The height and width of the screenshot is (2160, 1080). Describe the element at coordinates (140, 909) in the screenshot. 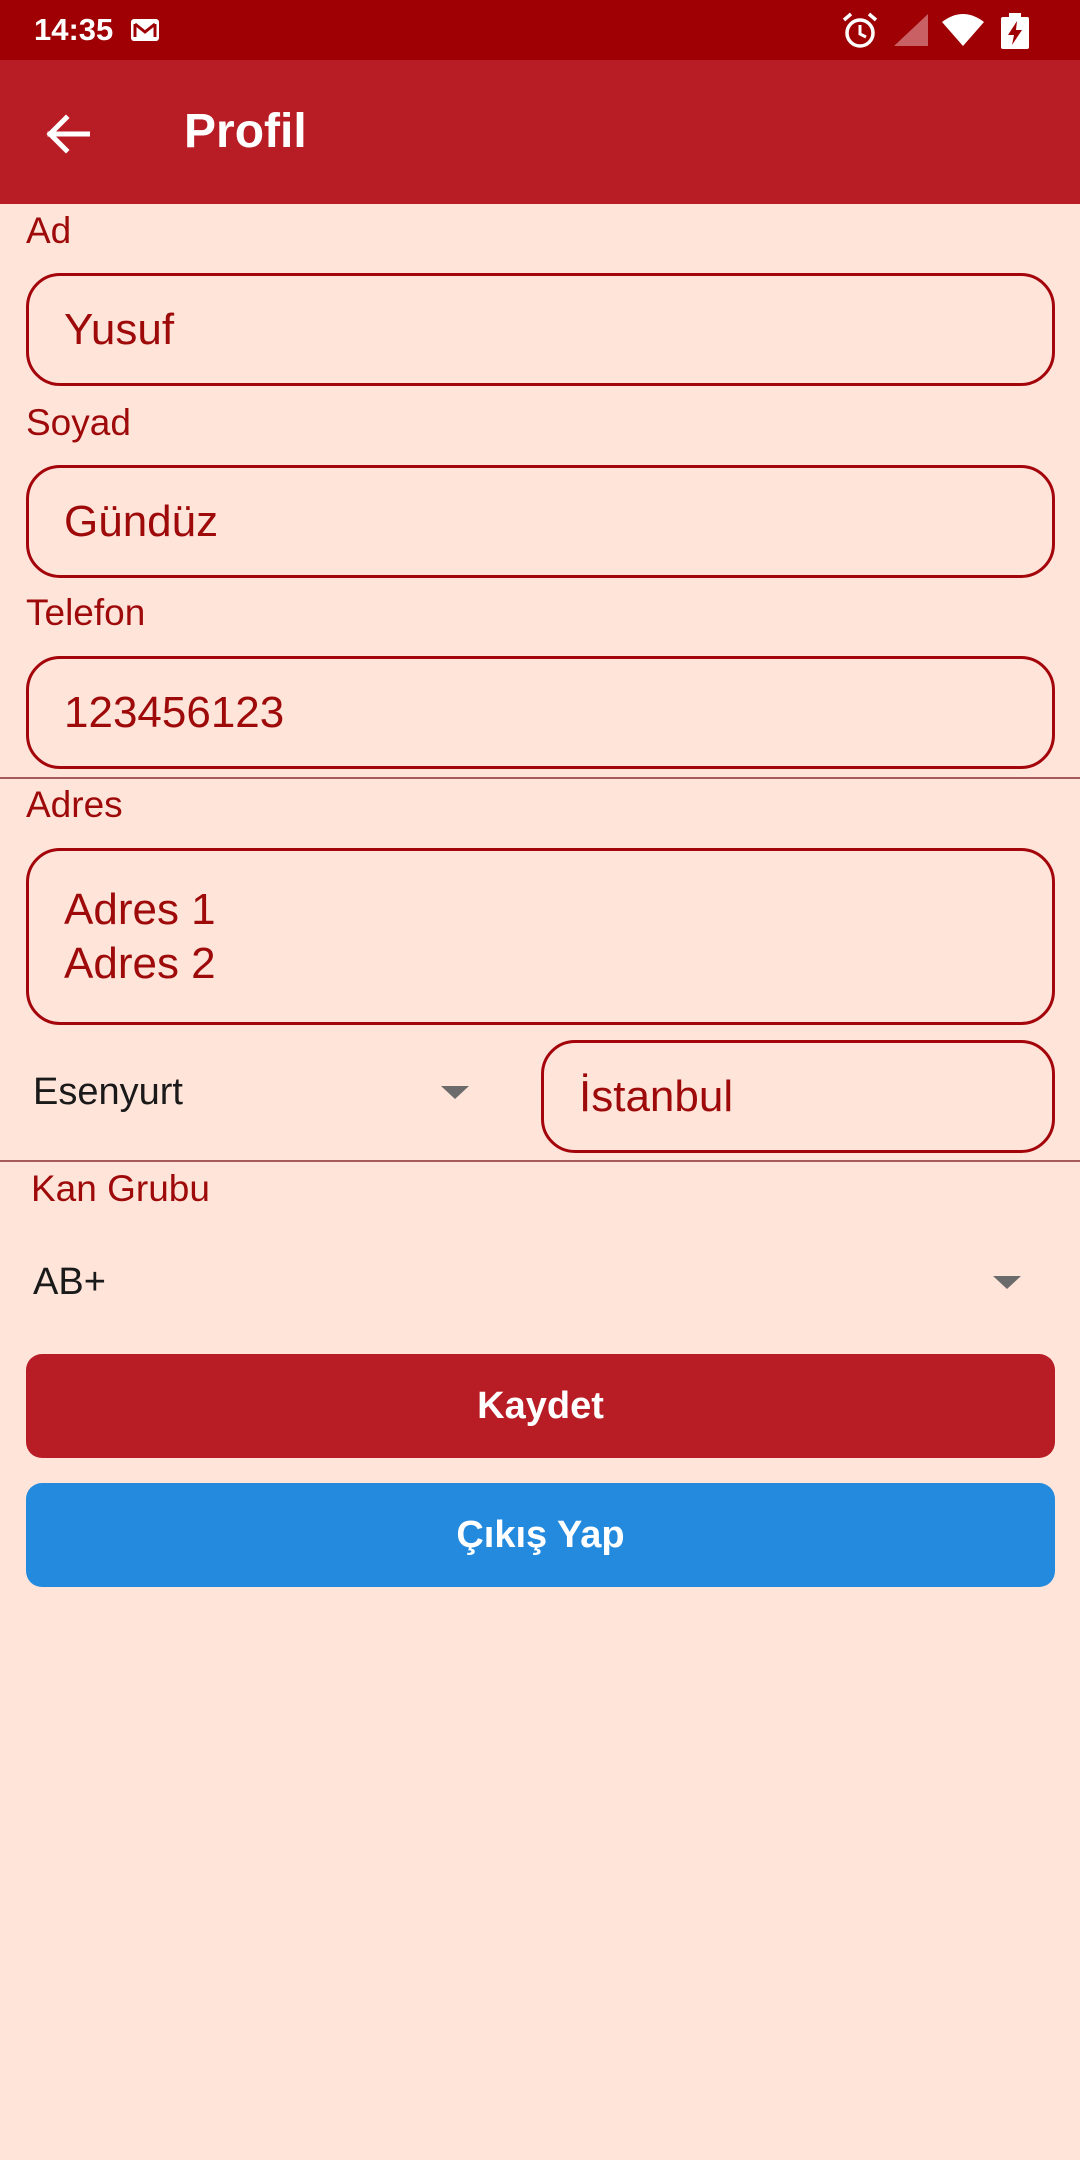

I see `address-line-1: Adres 1` at that location.